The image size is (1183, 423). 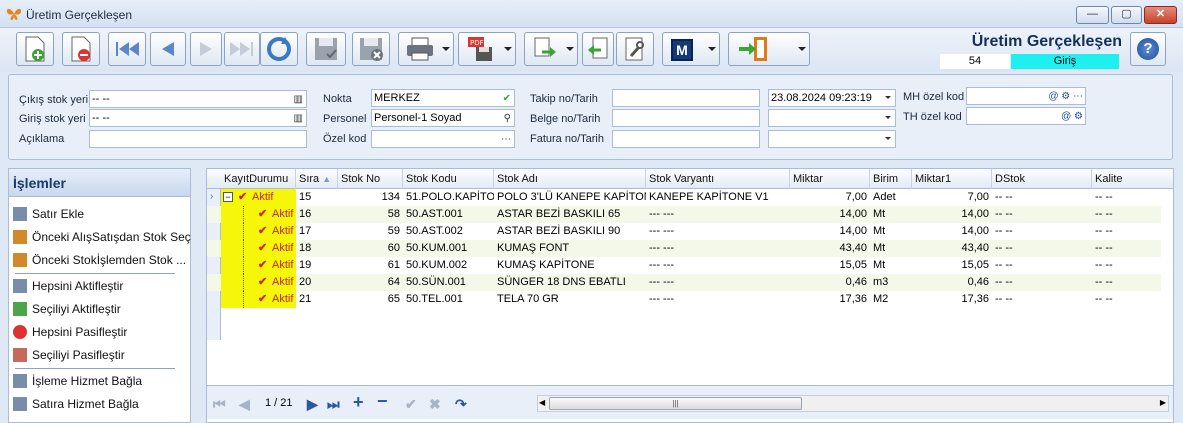 I want to click on belge-date-field, so click(x=832, y=118).